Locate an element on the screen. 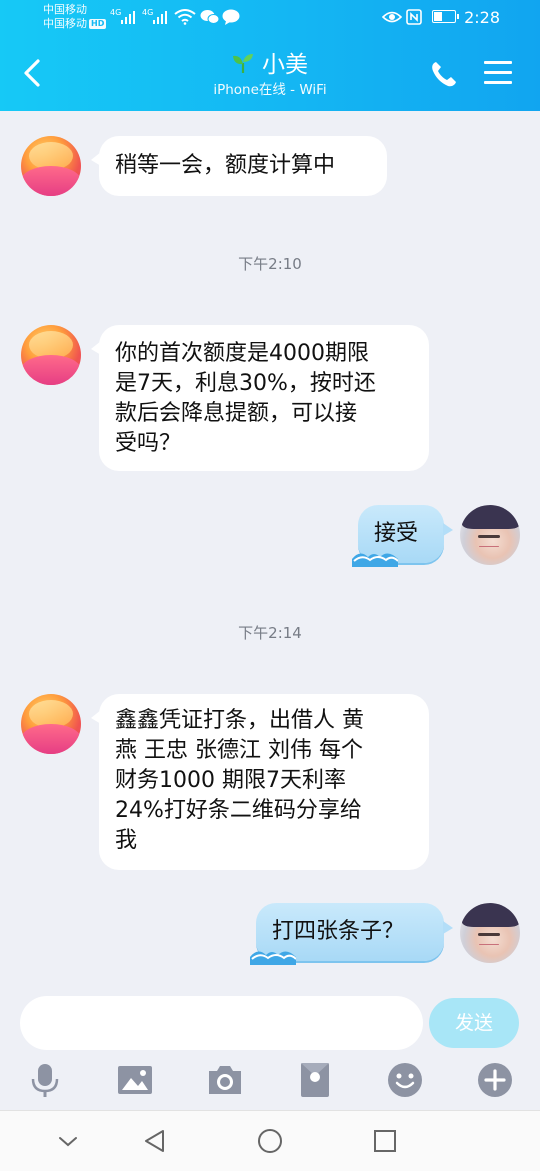 The width and height of the screenshot is (540, 1171). message-line: 是7天，利息30%，按时还 is located at coordinates (245, 383).